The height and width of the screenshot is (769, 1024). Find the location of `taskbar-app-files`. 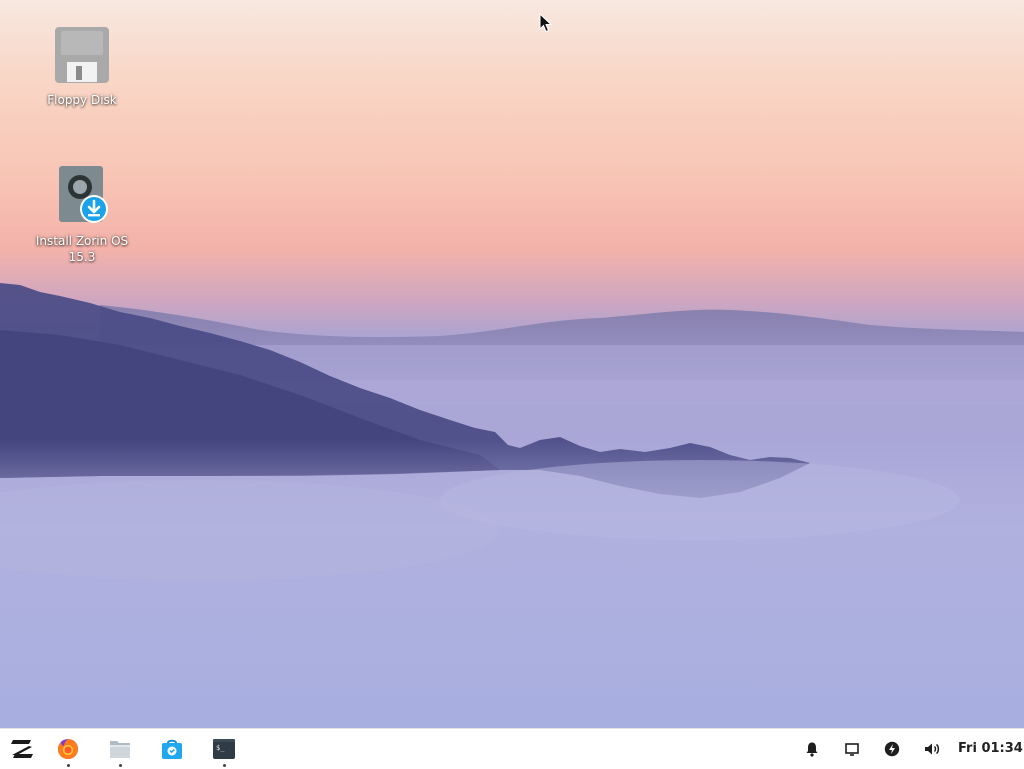

taskbar-app-files is located at coordinates (120, 749).